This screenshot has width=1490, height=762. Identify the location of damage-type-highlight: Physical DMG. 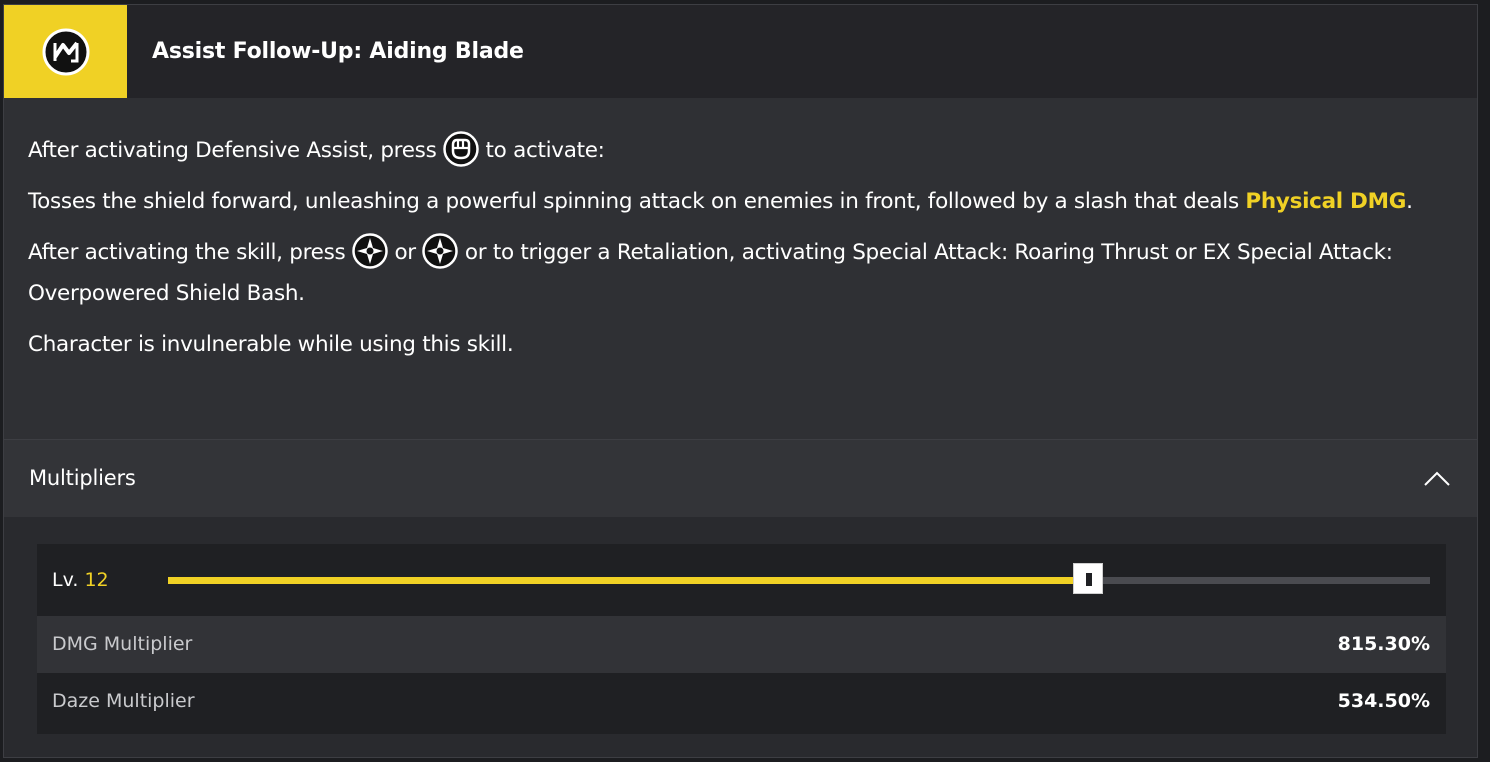
(1326, 201).